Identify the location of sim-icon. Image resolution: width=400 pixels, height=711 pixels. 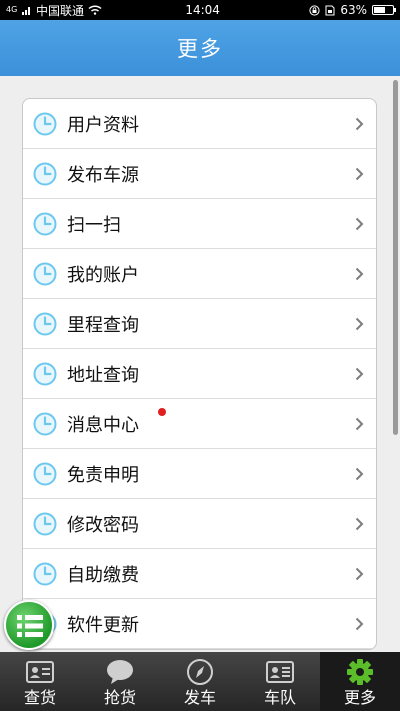
(330, 10).